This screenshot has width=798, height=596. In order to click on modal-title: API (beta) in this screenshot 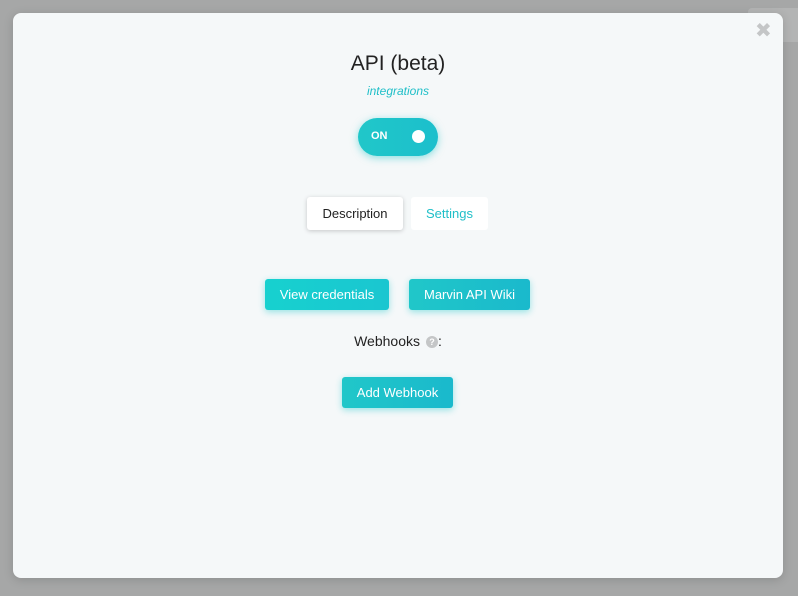, I will do `click(398, 63)`.